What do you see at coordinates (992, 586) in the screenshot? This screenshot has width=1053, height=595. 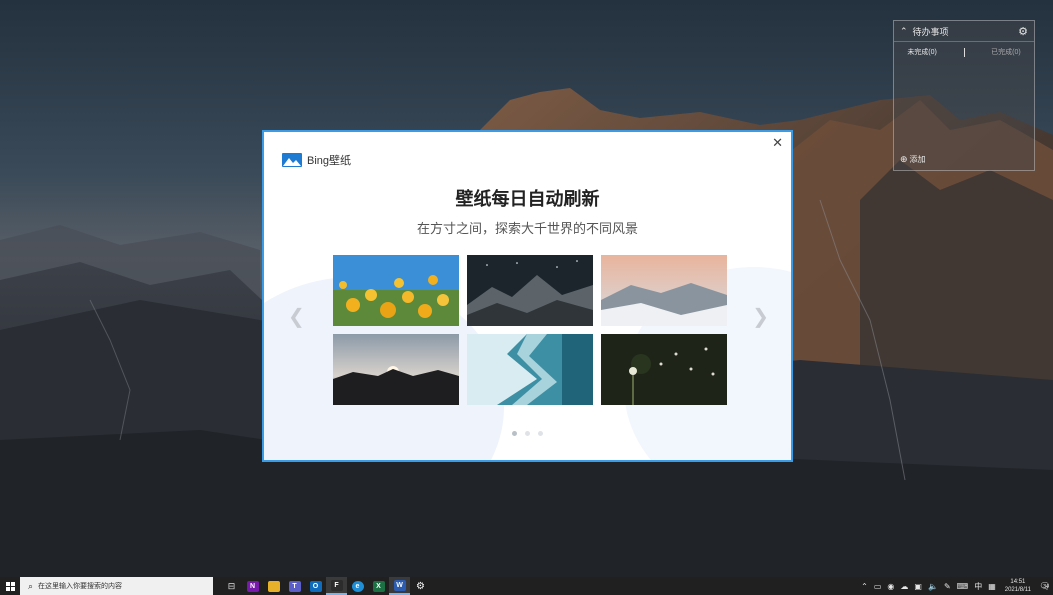 I see `ime-mode-icon: ▦` at bounding box center [992, 586].